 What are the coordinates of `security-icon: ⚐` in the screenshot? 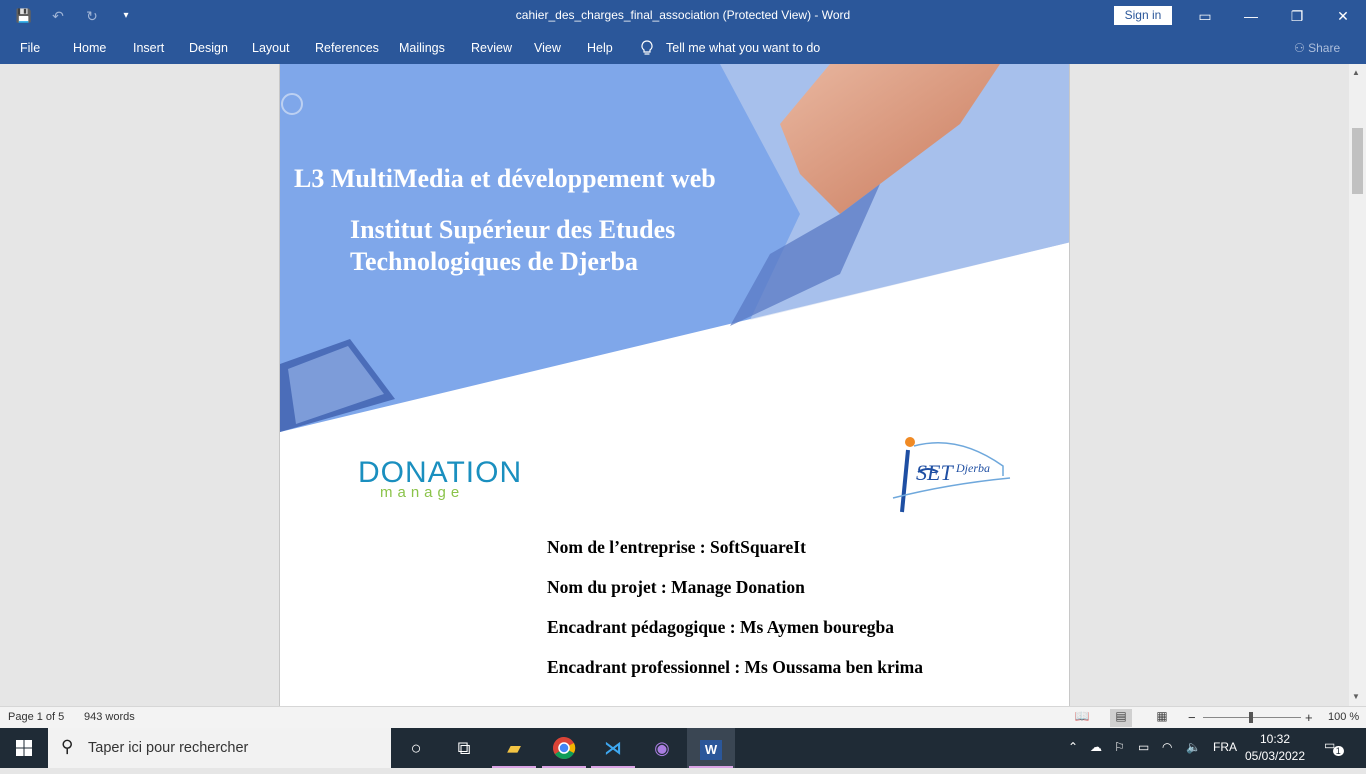 It's located at (1119, 747).